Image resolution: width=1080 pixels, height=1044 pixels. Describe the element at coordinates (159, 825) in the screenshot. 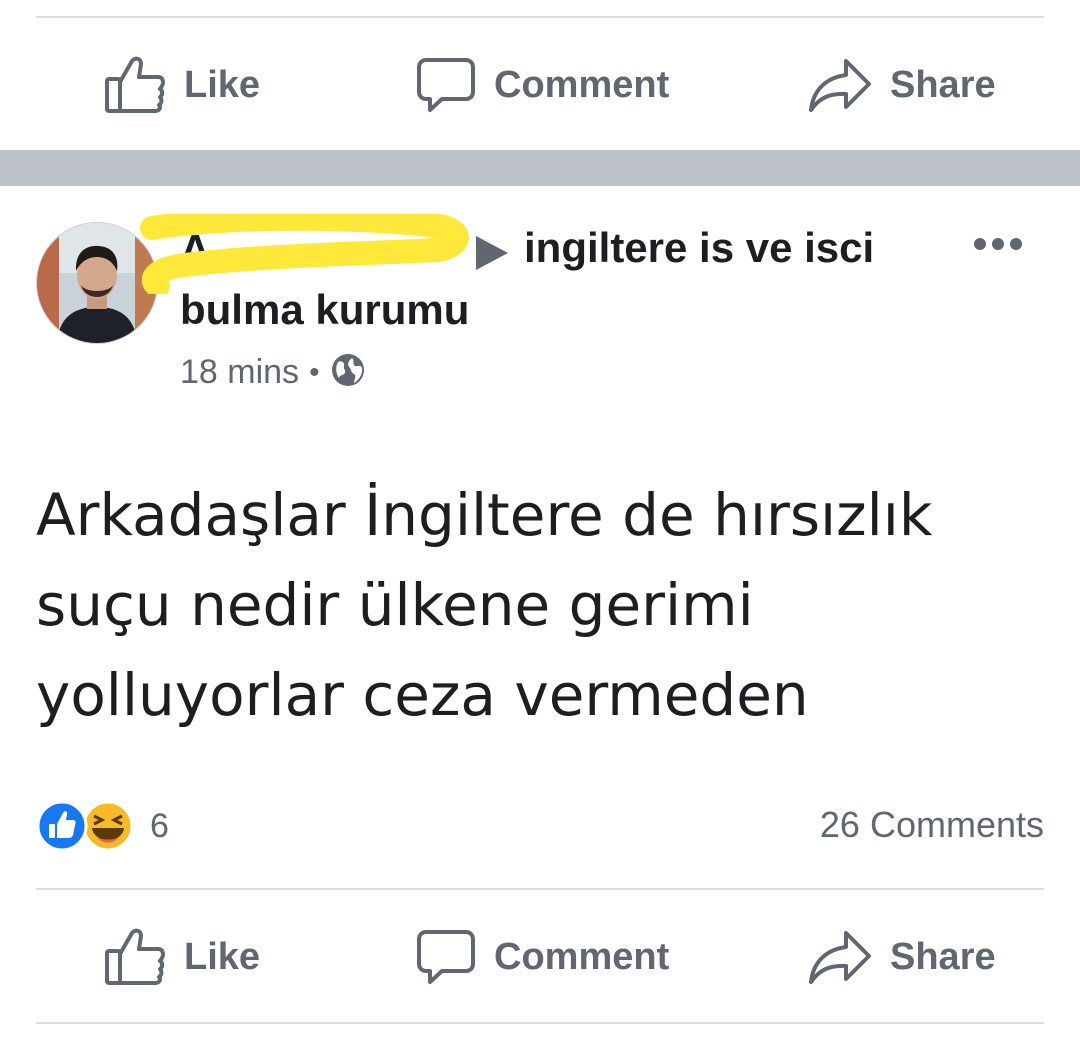

I see `reaction-count: 6` at that location.